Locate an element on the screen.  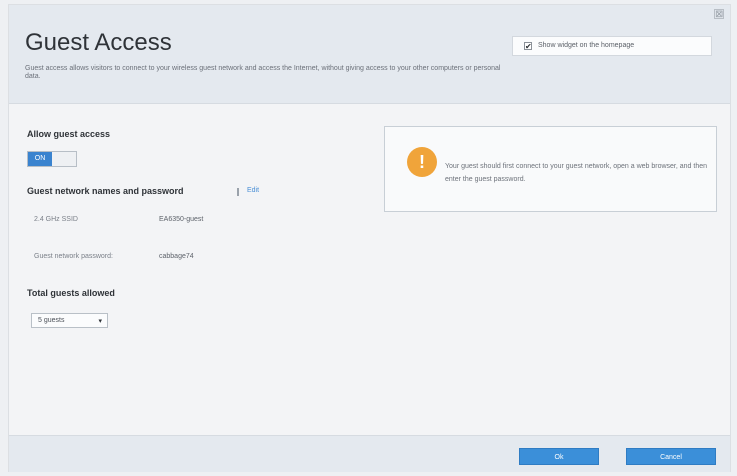
password-label: Guest network password: is located at coordinates (73, 256).